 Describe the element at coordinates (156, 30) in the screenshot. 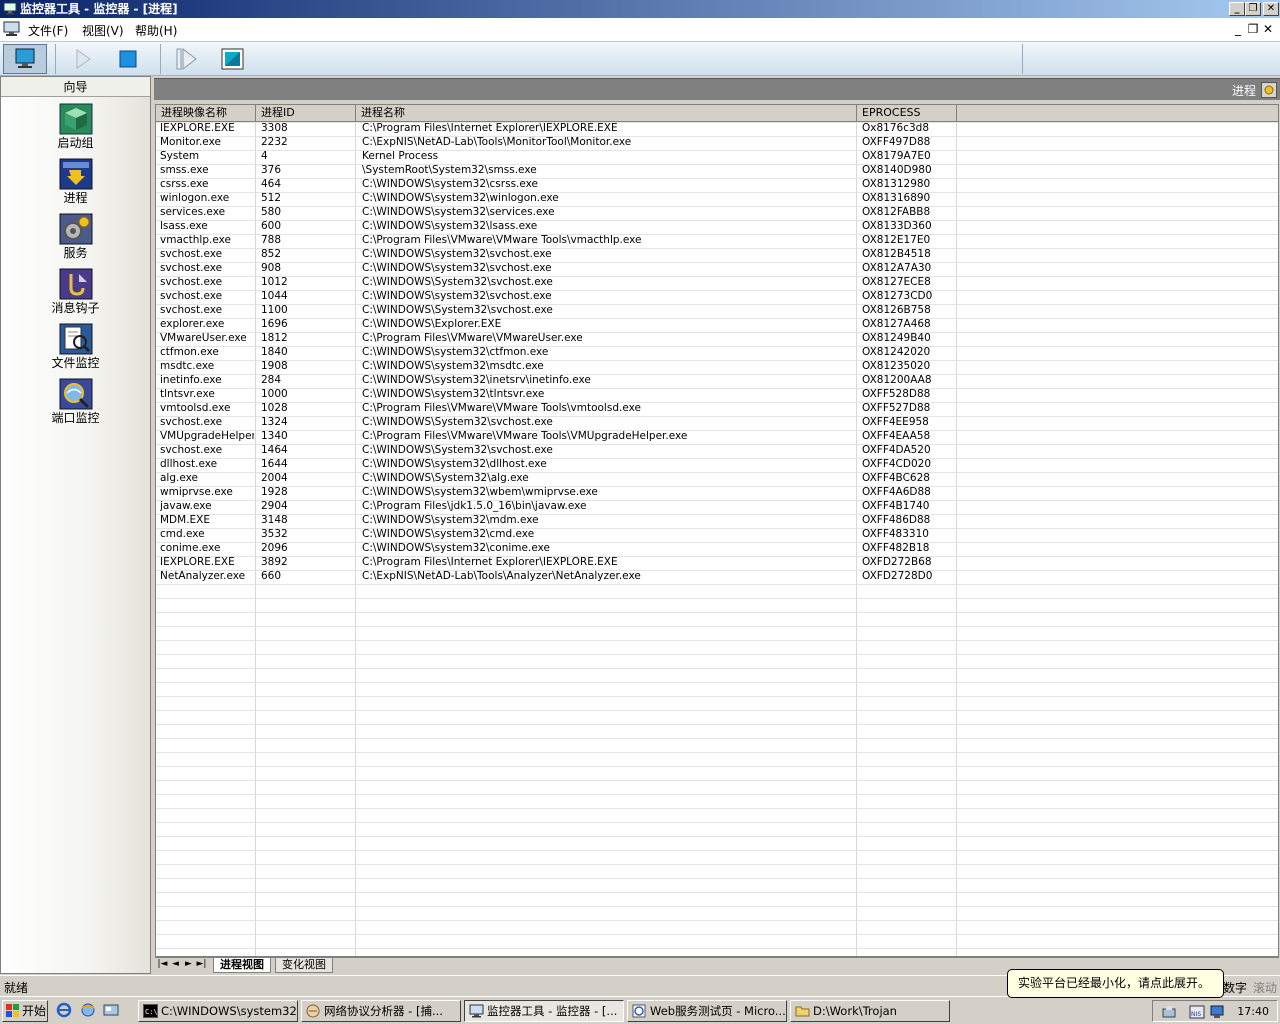

I see `menu-help: 帮助(H)` at that location.